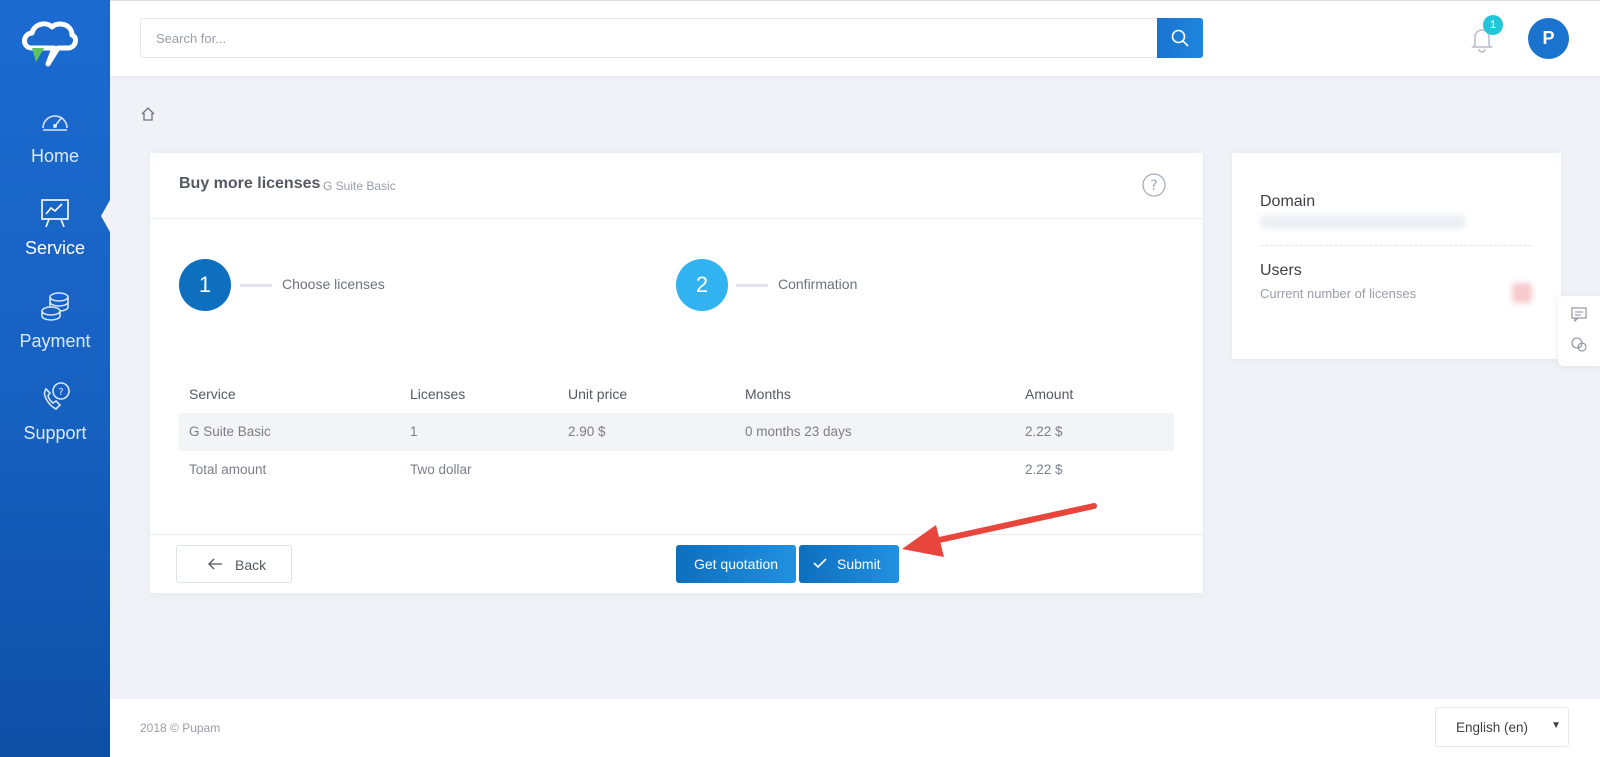 Image resolution: width=1600 pixels, height=757 pixels. I want to click on search-icon, so click(1180, 38).